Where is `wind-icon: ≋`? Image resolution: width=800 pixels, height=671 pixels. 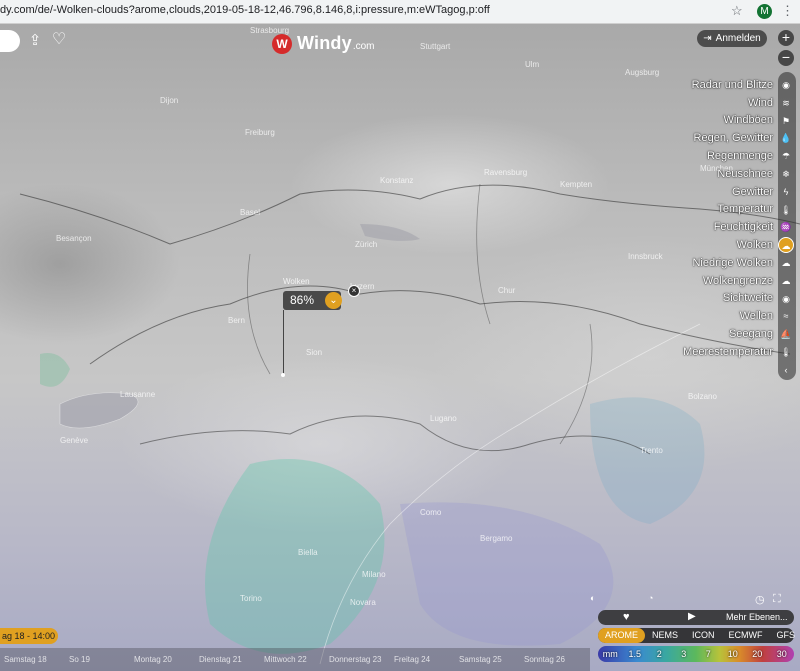 wind-icon: ≋ is located at coordinates (786, 103).